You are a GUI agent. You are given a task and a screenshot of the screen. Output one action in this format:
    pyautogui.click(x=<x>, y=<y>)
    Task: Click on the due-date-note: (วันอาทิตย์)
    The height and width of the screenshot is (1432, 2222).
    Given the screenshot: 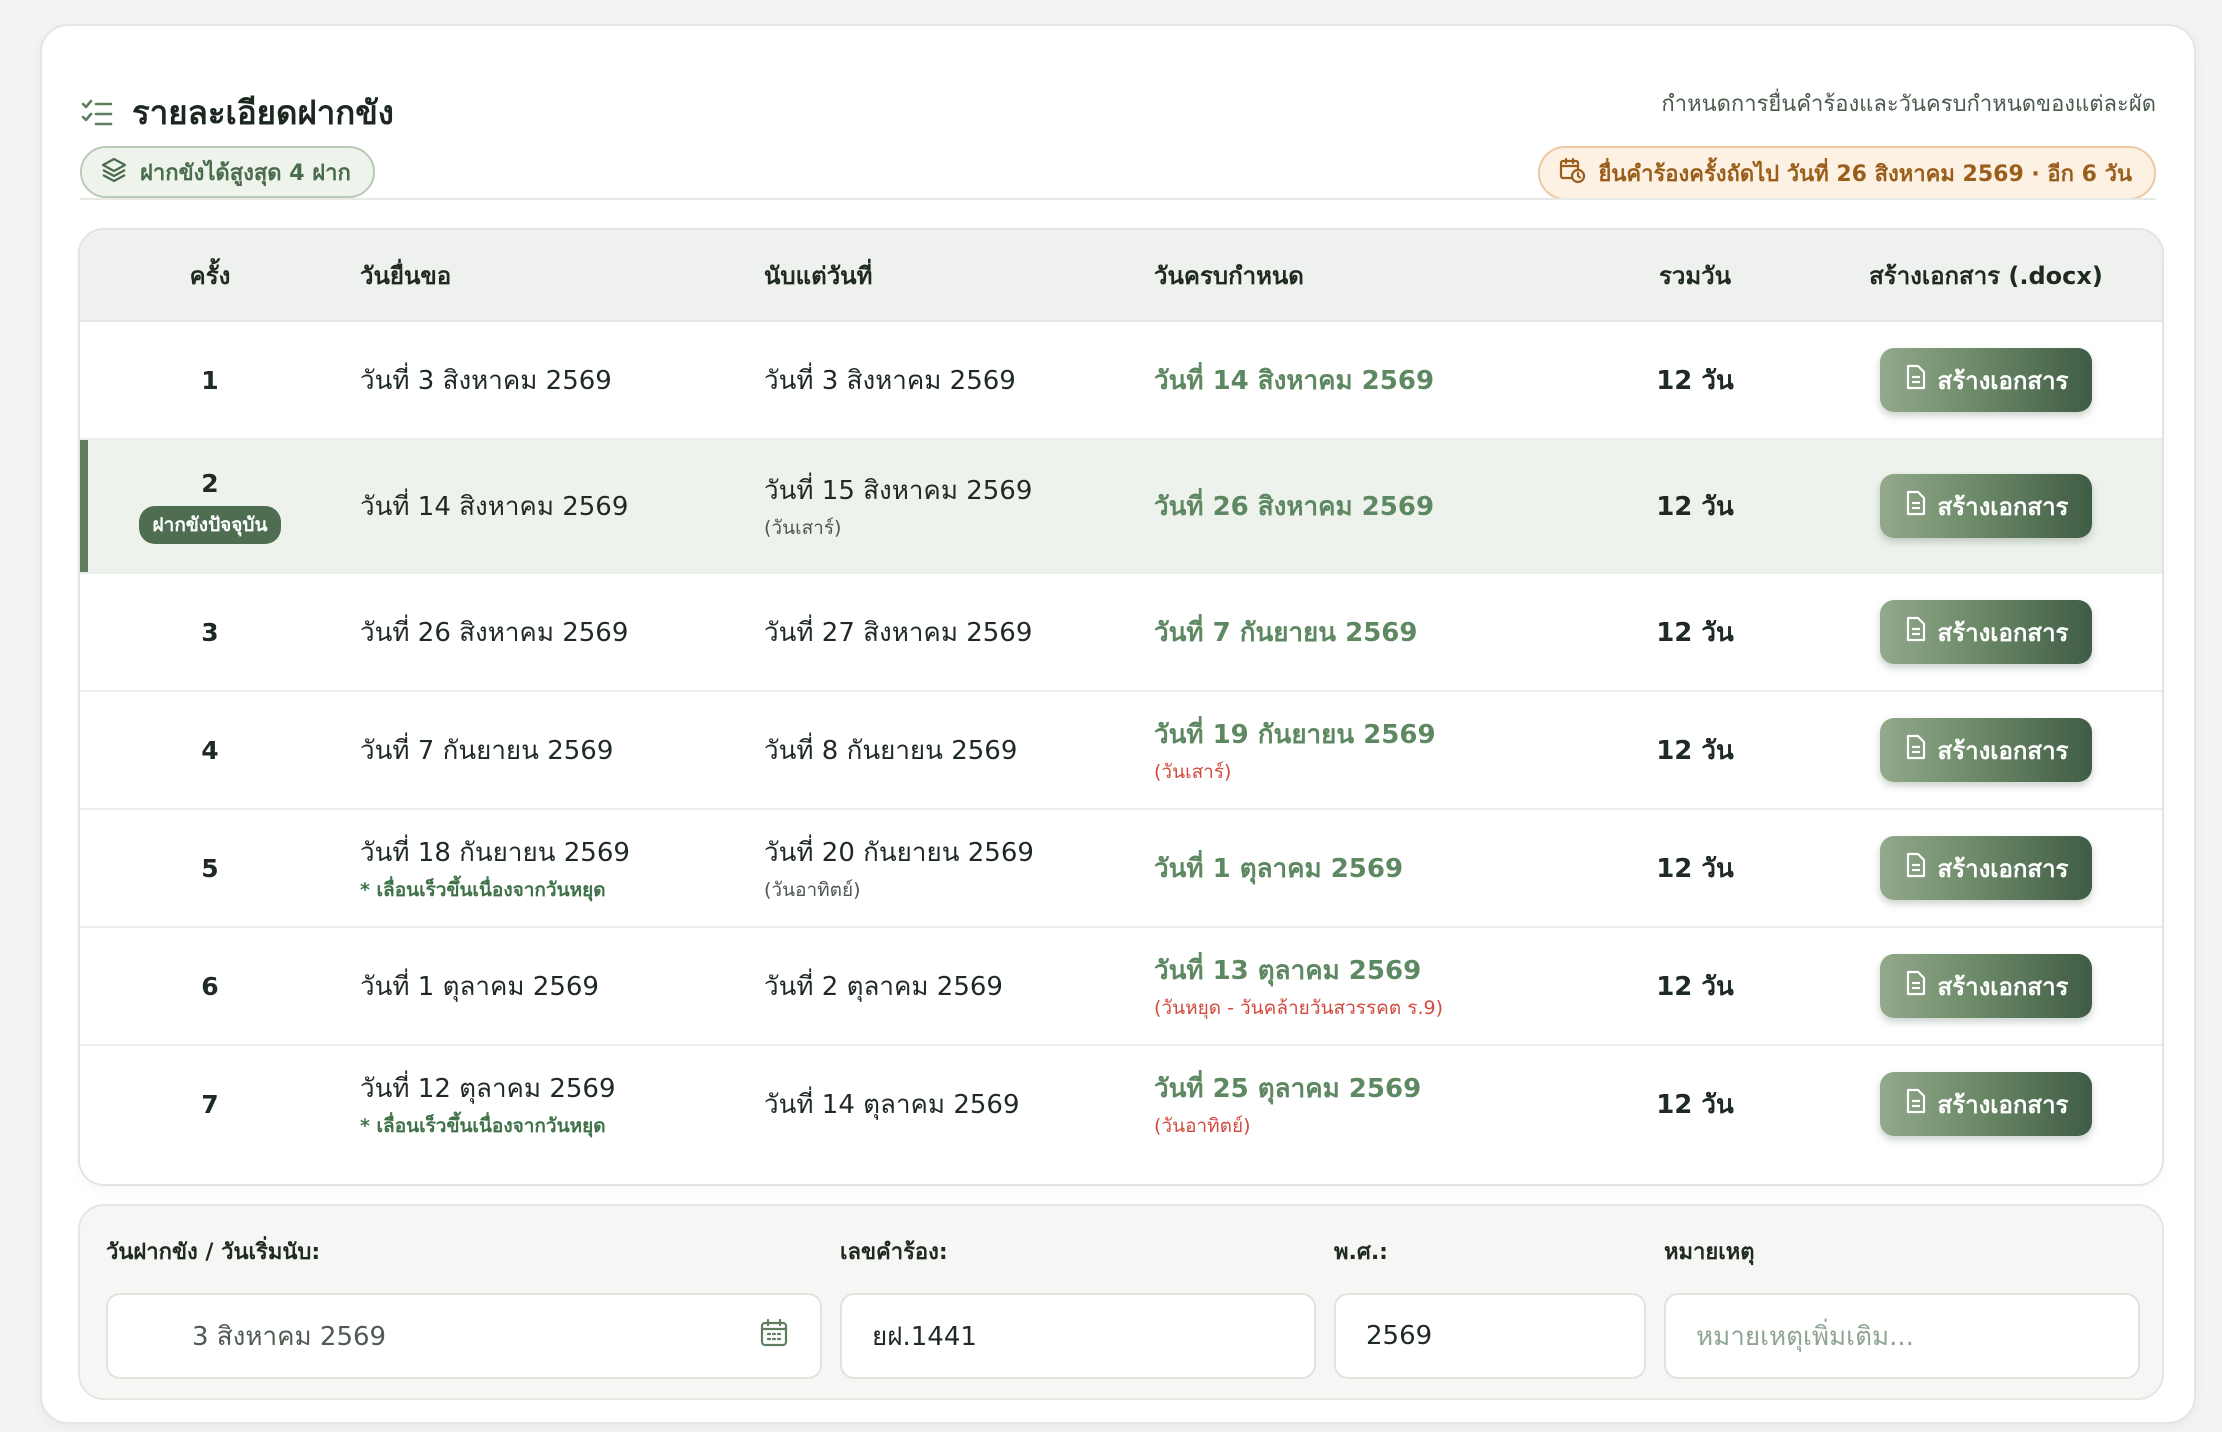 What is the action you would take?
    pyautogui.click(x=1202, y=1125)
    